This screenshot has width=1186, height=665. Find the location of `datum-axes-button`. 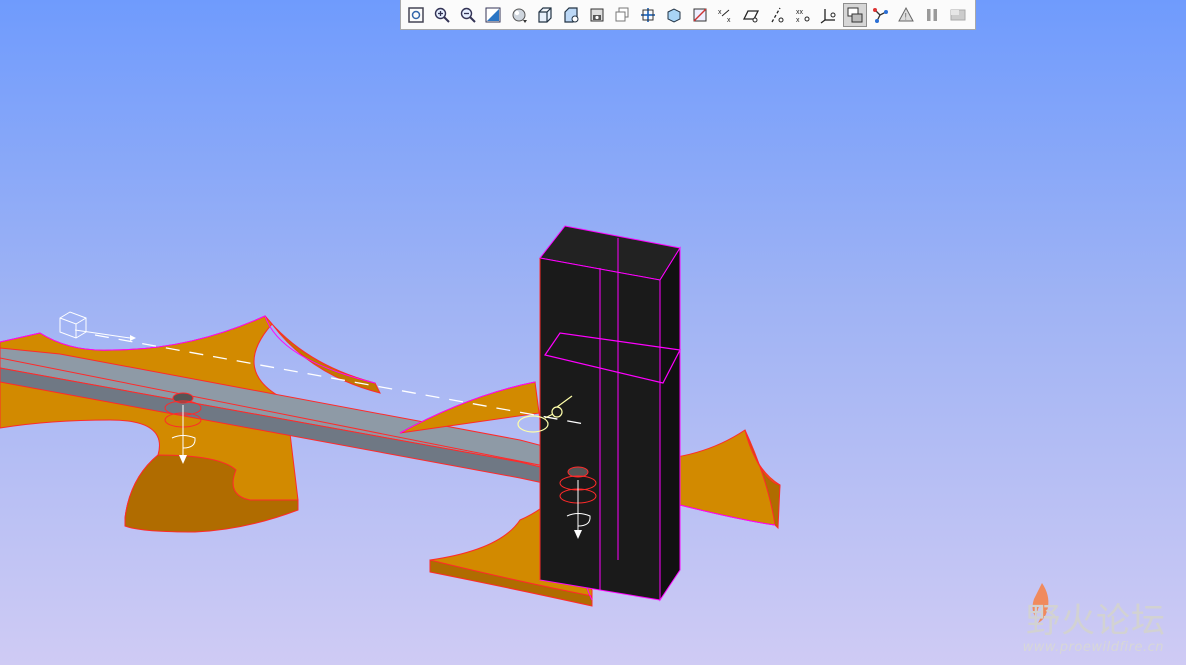

datum-axes-button is located at coordinates (777, 15).